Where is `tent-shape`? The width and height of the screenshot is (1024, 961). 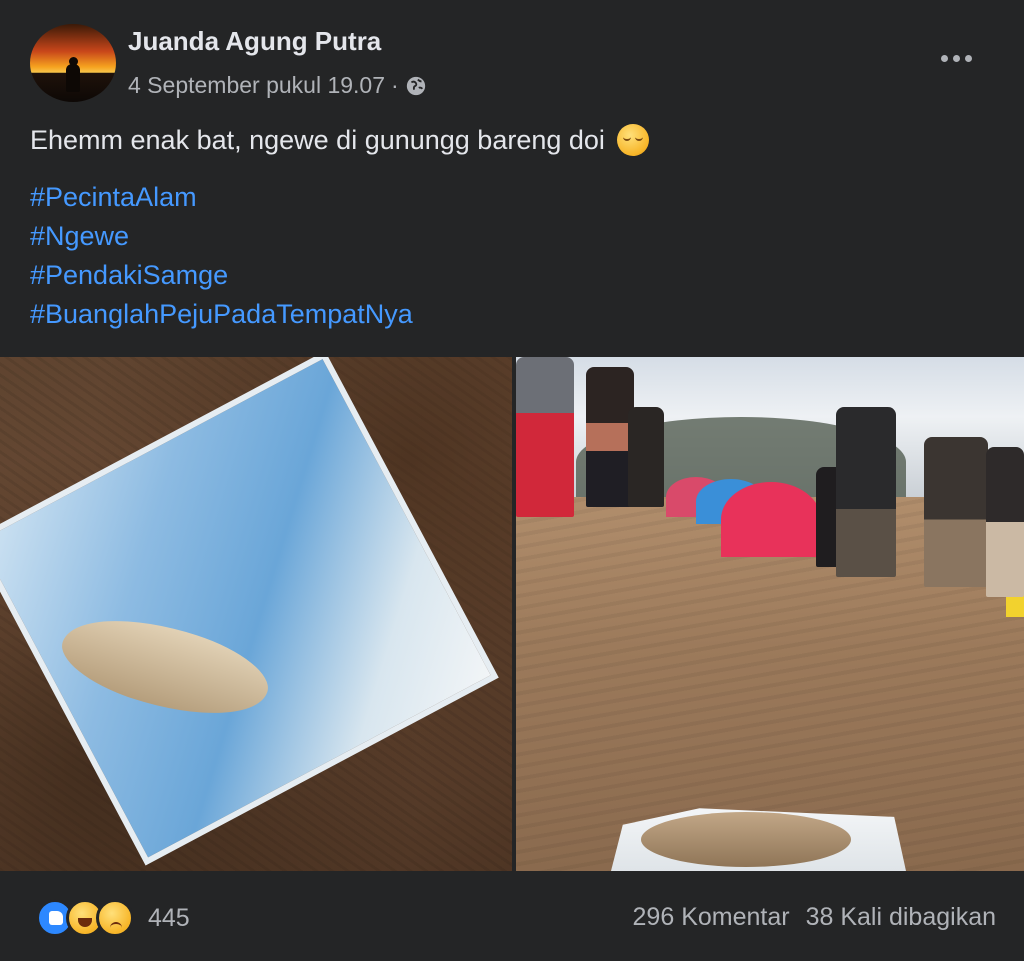
tent-shape is located at coordinates (771, 519).